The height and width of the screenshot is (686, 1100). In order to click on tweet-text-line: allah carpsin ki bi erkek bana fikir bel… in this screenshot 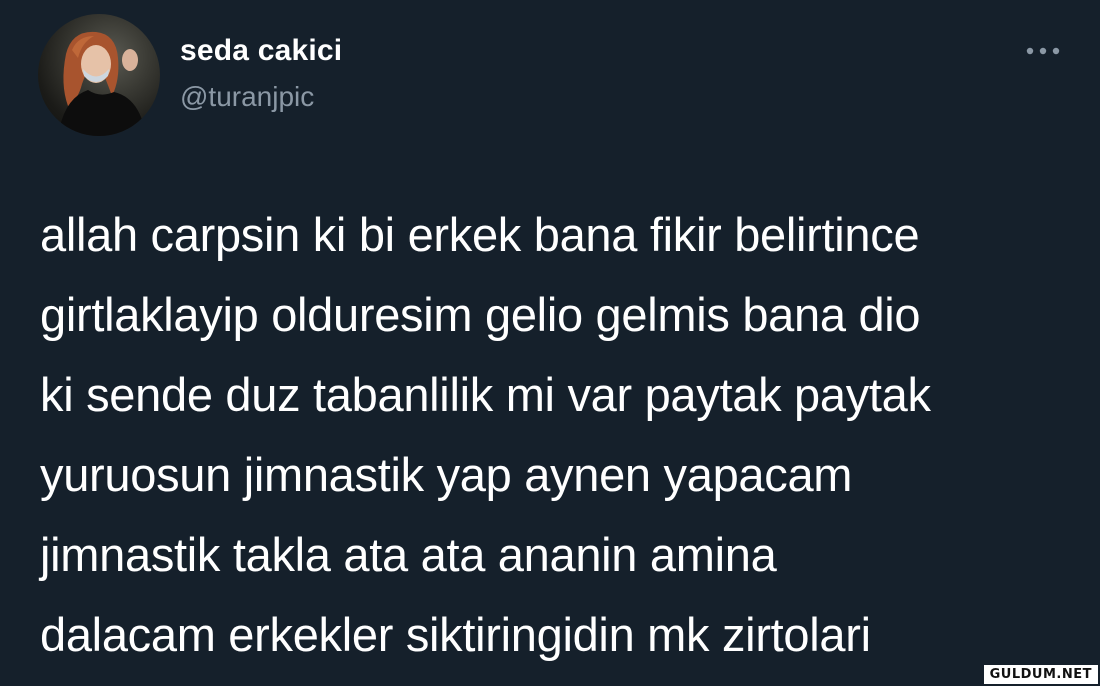, I will do `click(480, 234)`.